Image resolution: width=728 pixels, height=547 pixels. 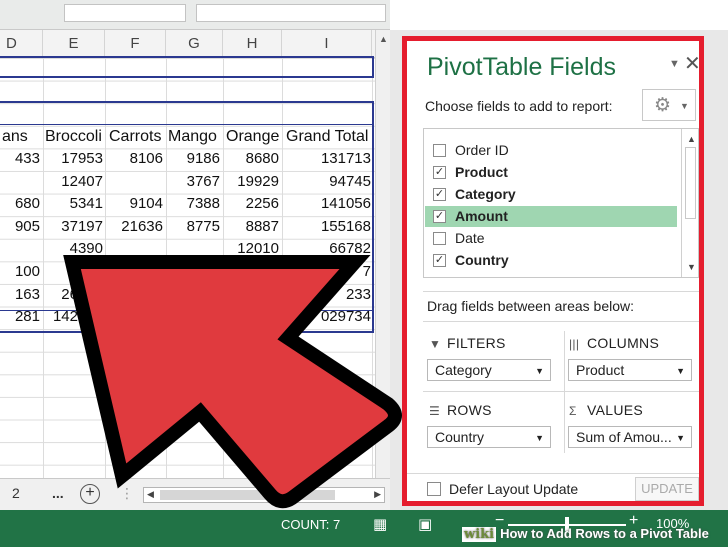 What do you see at coordinates (21, 272) in the screenshot?
I see `pivot-data-cell: 100` at bounding box center [21, 272].